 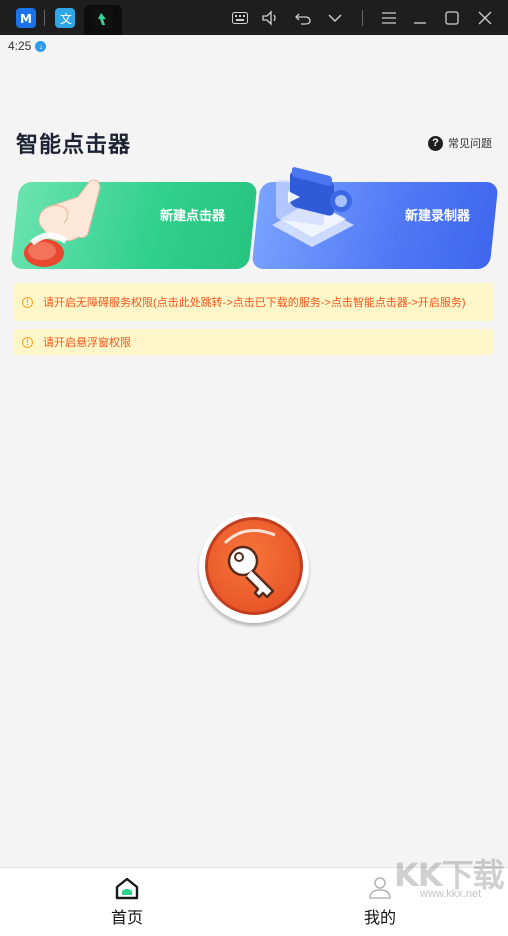 I want to click on svg-text: 文, so click(x=66, y=18).